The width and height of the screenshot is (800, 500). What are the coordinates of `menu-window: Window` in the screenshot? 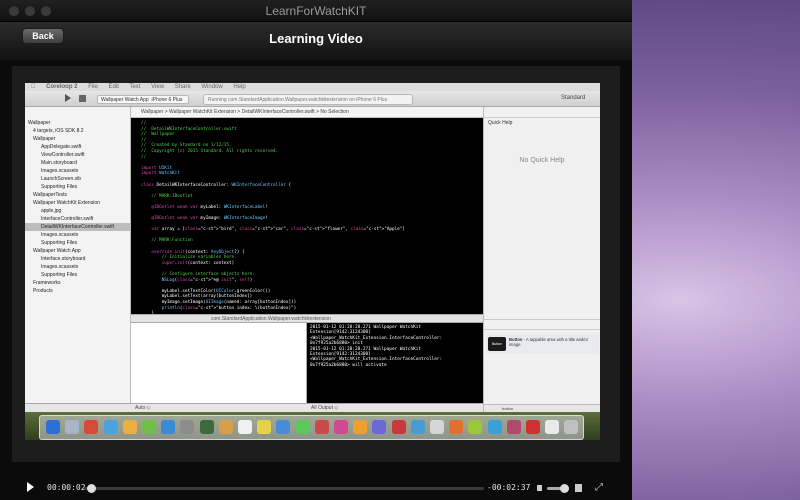 It's located at (208, 87).